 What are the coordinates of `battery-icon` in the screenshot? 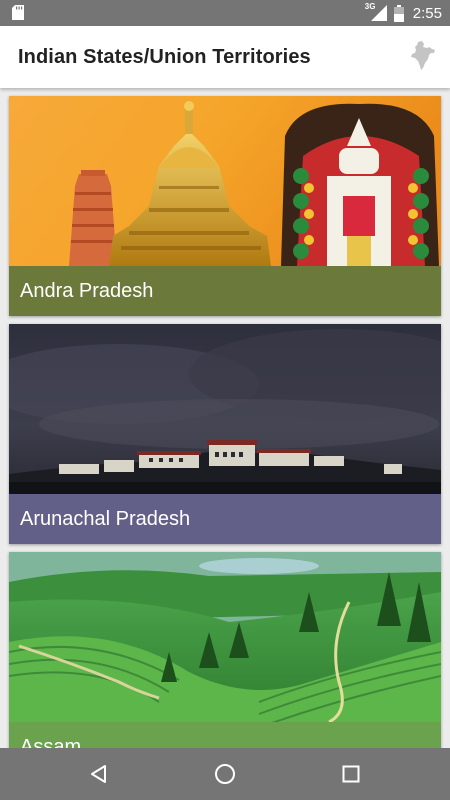 It's located at (398, 13).